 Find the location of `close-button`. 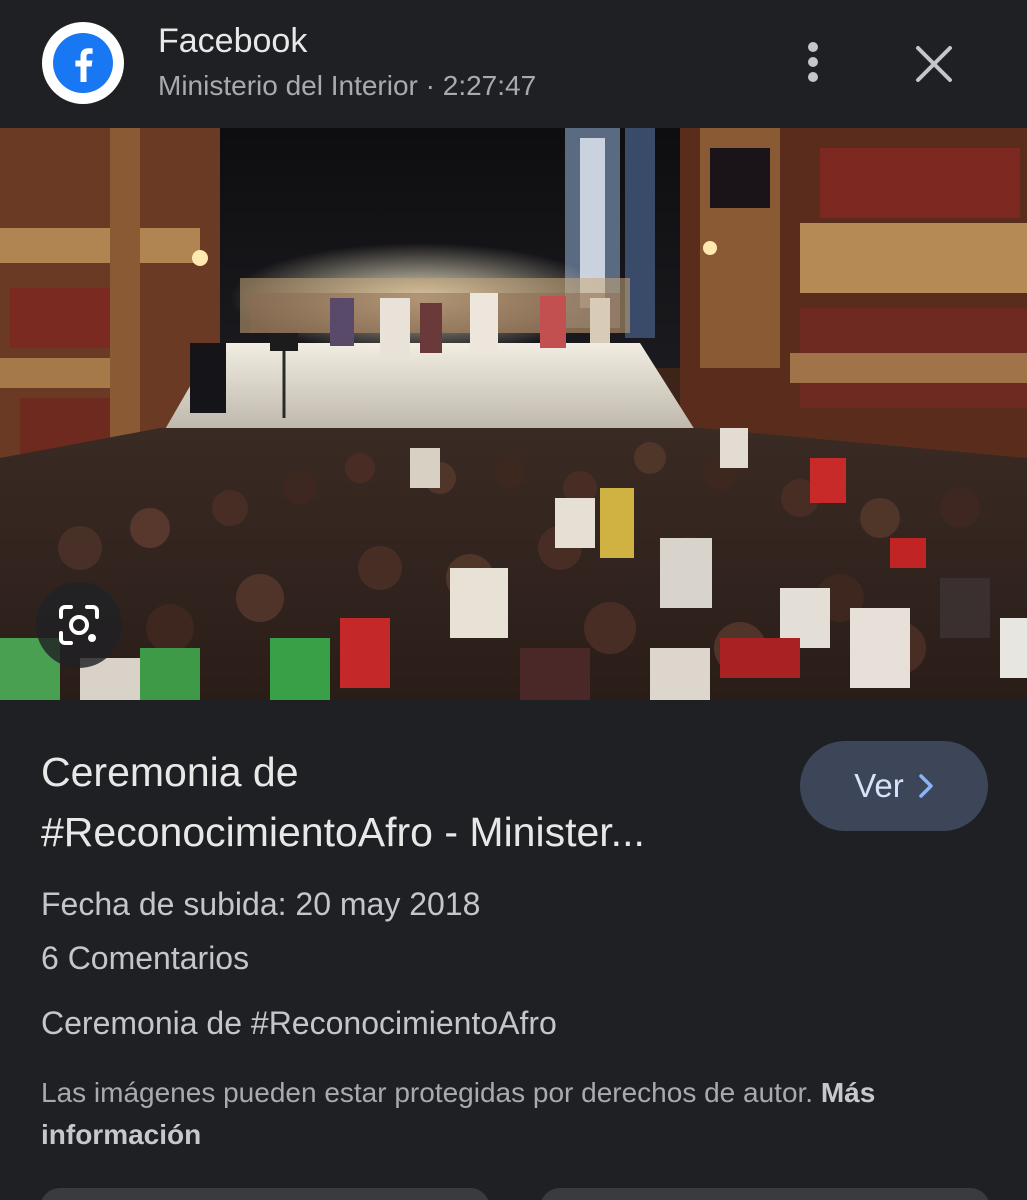

close-button is located at coordinates (934, 64).